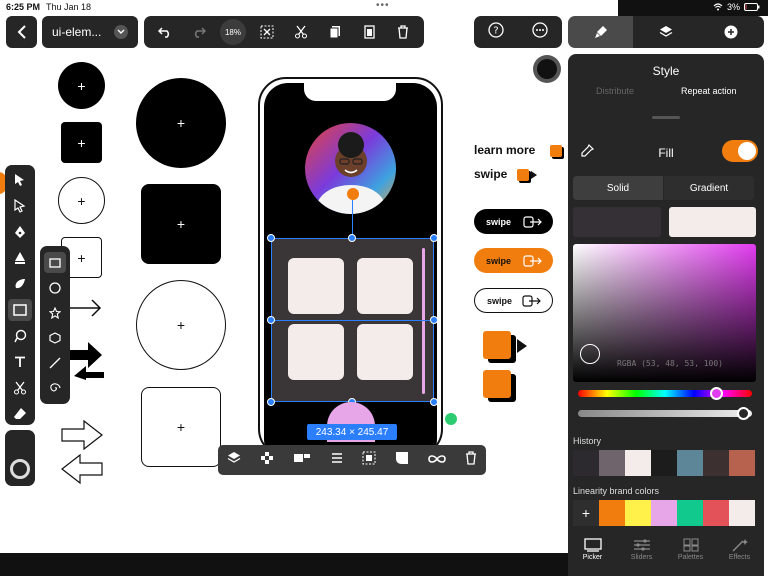 The image size is (768, 576). Describe the element at coordinates (55, 362) in the screenshot. I see `shape-line` at that location.